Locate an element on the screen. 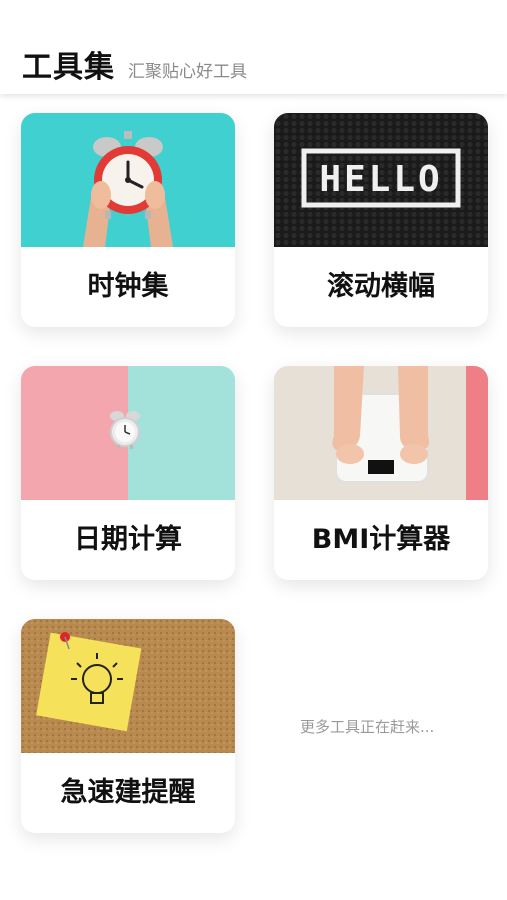  tool-card-scrolling-banner: HELLO 滚动横幅 is located at coordinates (381, 220).